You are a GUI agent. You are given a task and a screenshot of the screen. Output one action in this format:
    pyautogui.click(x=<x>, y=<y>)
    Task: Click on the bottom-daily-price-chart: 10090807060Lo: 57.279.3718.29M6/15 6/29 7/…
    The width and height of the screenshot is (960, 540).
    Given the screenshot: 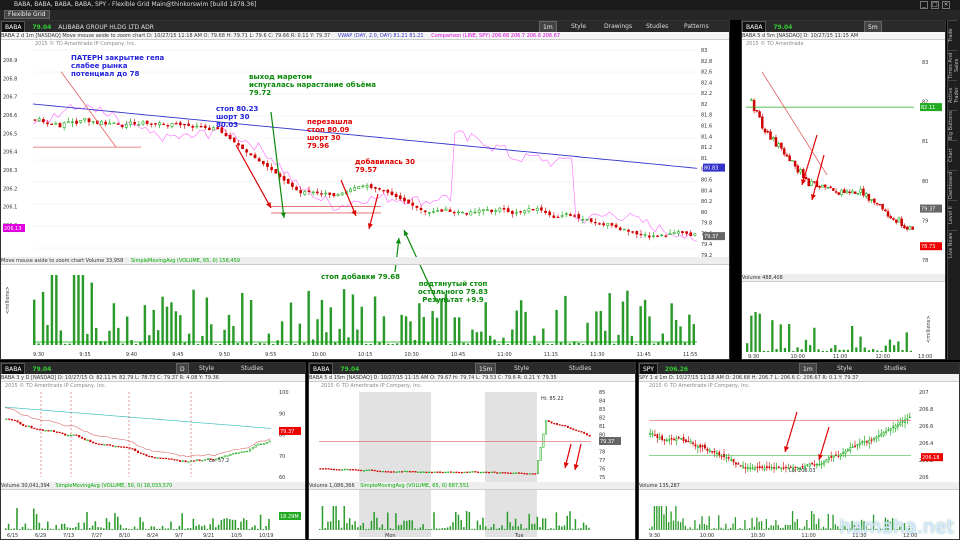 What is the action you would take?
    pyautogui.click(x=153, y=460)
    